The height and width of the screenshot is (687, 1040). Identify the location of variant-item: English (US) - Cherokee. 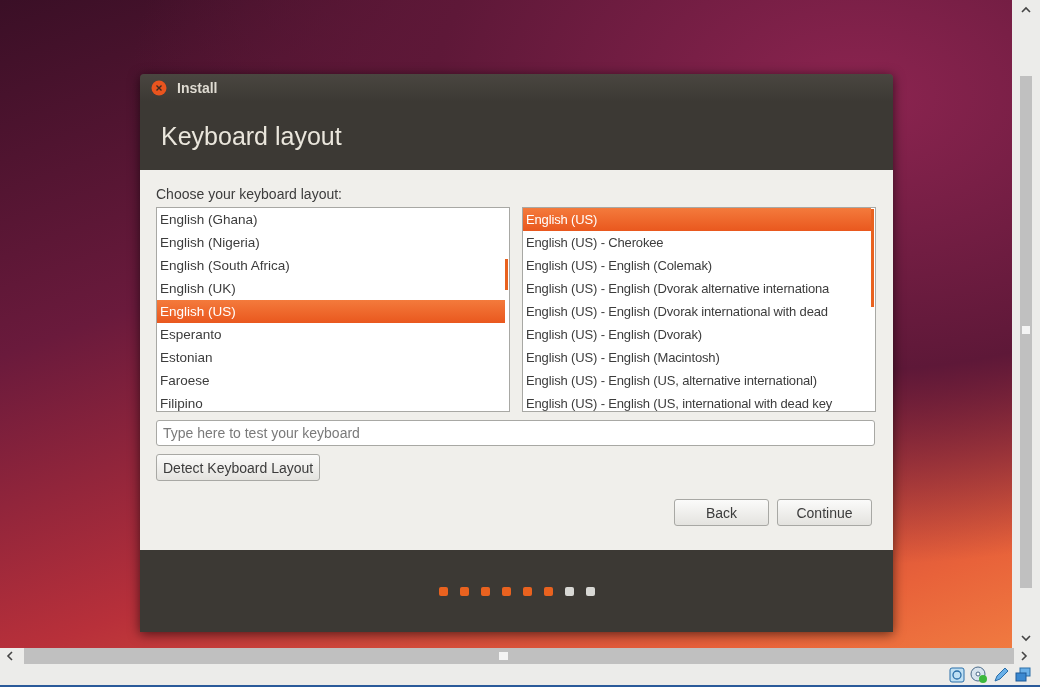
(697, 242).